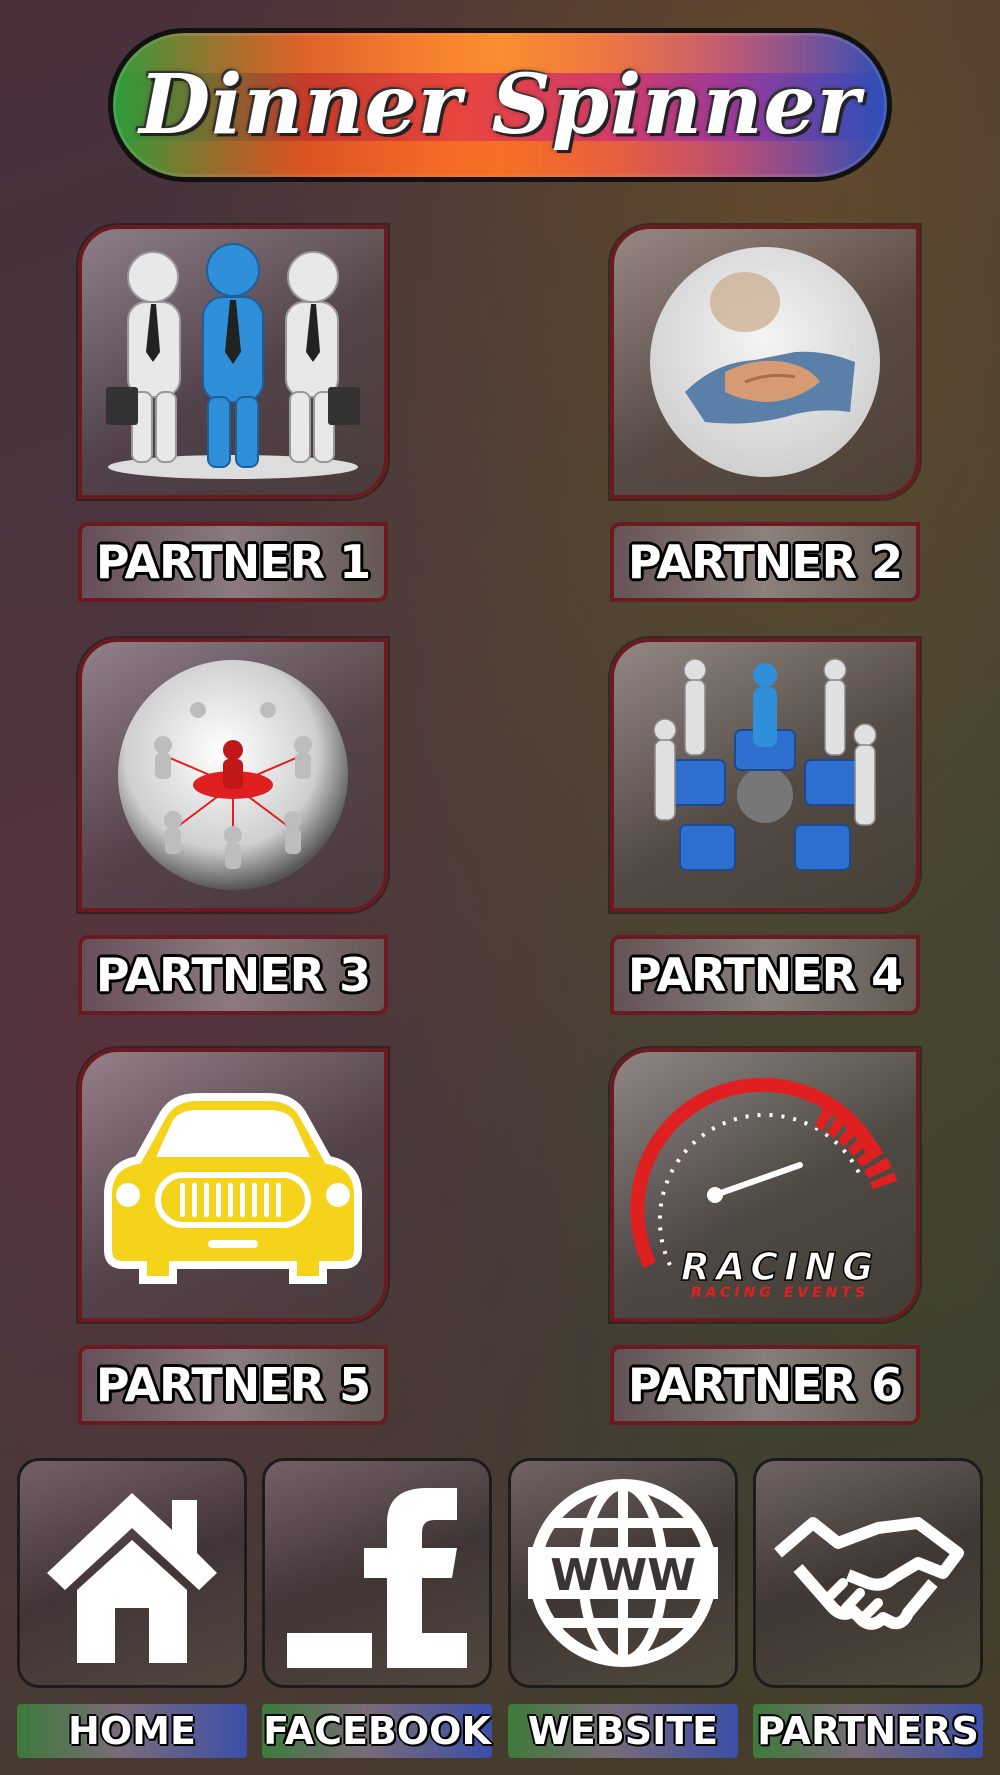 The image size is (1000, 1775). Describe the element at coordinates (233, 1385) in the screenshot. I see `partner-5-label: PARTNER 5` at that location.